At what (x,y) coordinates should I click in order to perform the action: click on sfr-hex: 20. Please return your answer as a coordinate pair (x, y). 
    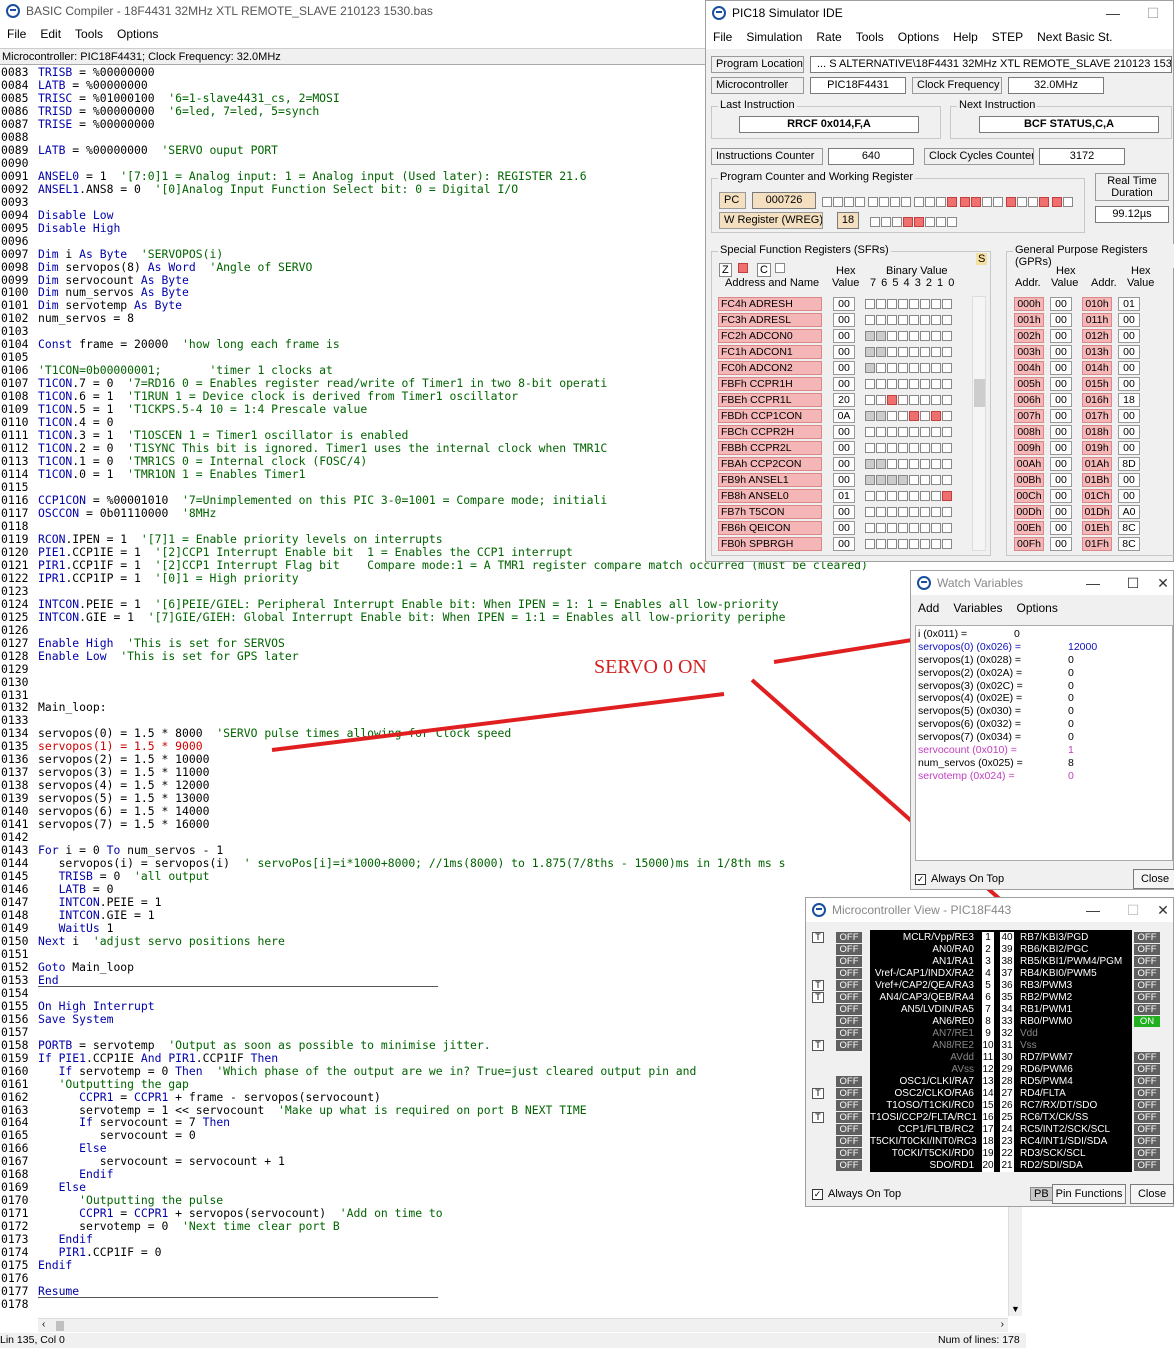
    Looking at the image, I should click on (844, 400).